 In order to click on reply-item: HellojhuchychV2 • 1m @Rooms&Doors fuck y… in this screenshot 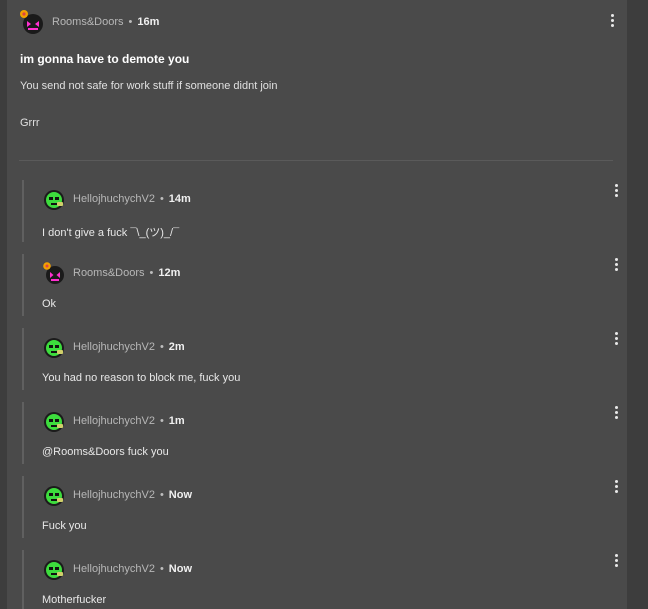, I will do `click(320, 433)`.